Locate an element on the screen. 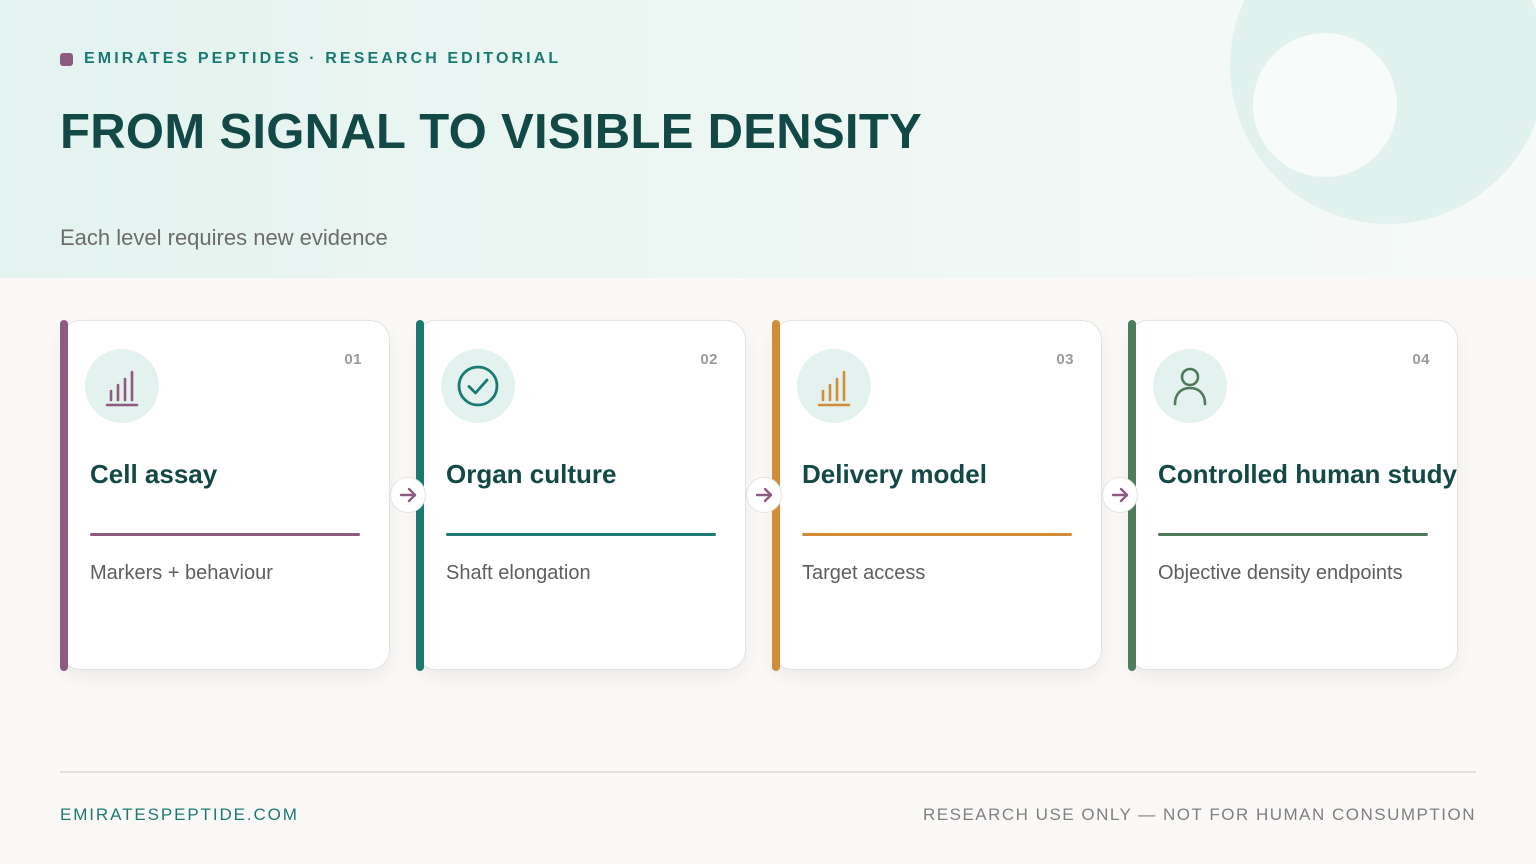  step-description: Markers + behaviour is located at coordinates (181, 573).